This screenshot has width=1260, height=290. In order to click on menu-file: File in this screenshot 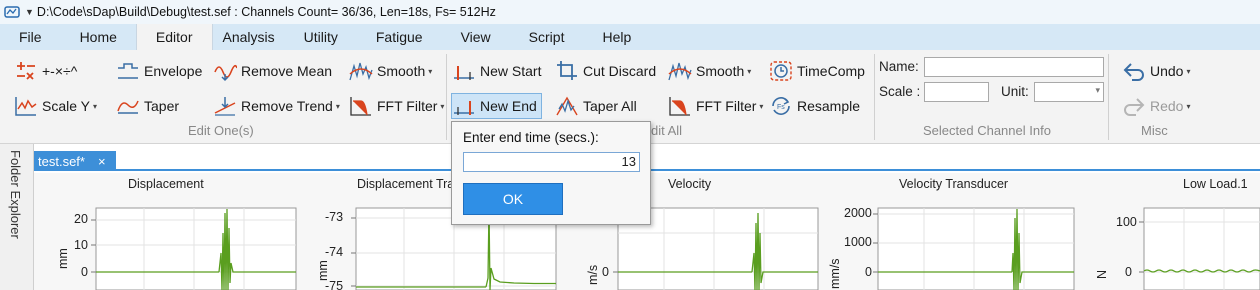, I will do `click(30, 37)`.